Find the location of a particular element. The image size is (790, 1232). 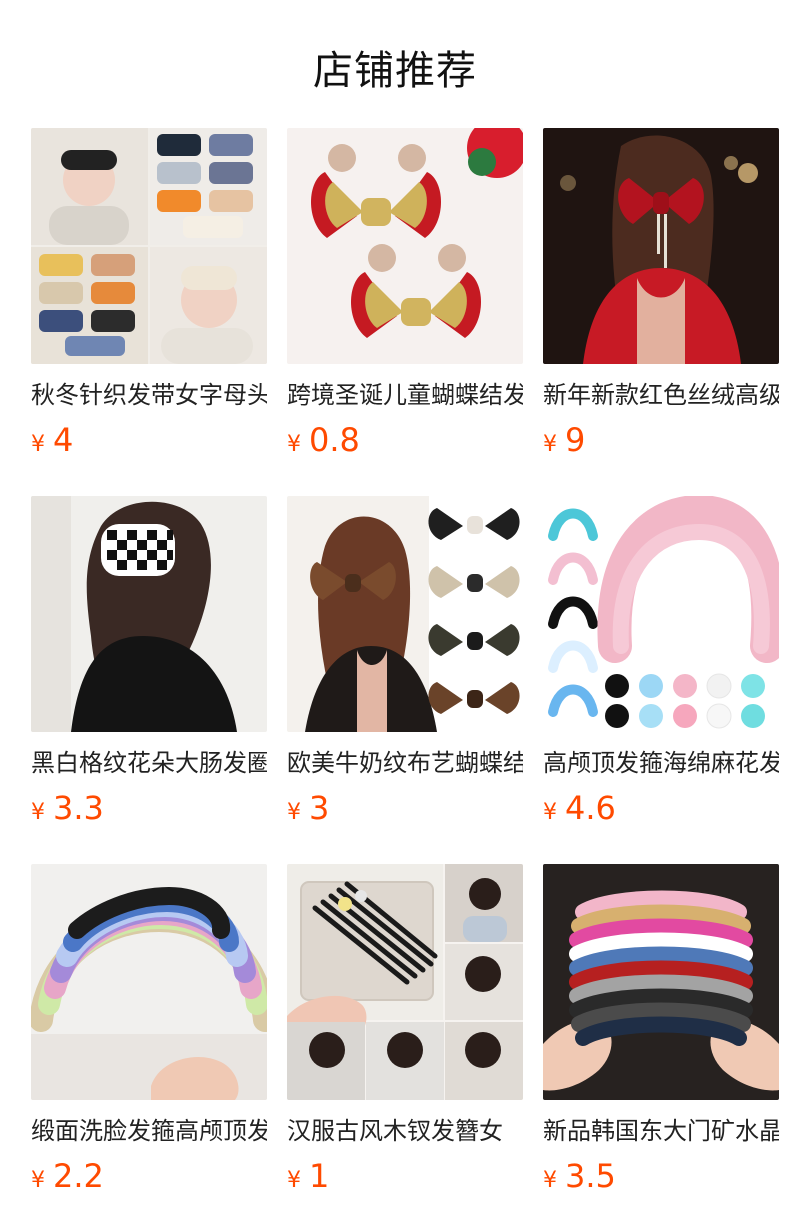

product-price: ¥4.6 is located at coordinates (661, 808).